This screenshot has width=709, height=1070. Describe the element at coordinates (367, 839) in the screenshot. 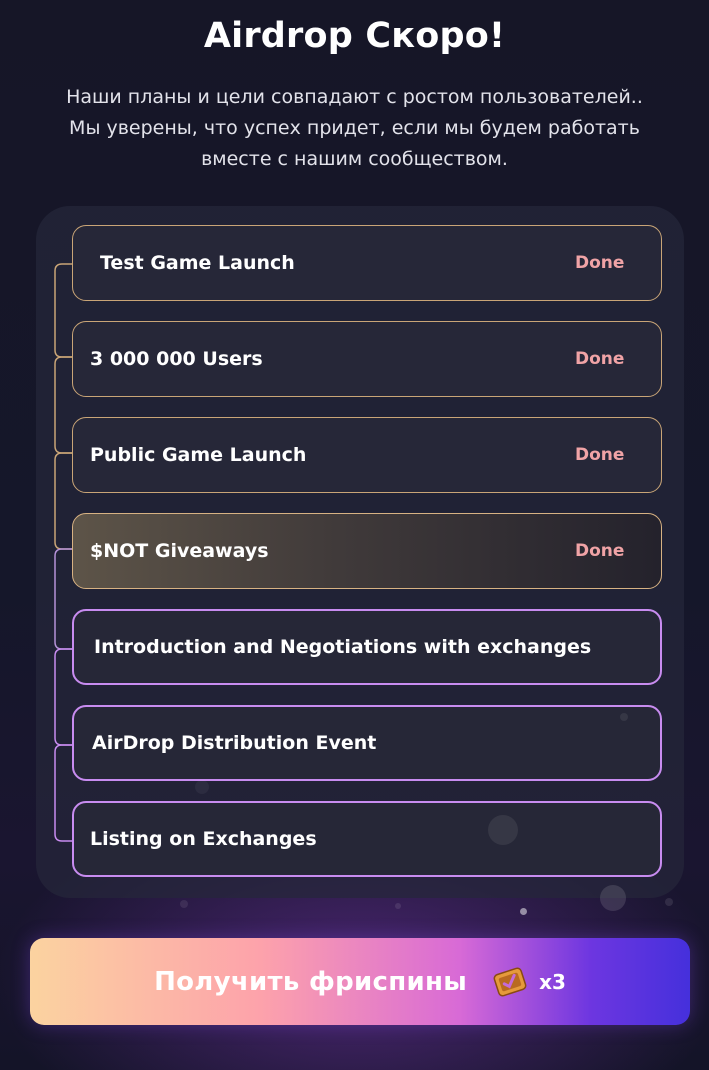

I see `roadmap-item: Listing on Exchanges` at that location.